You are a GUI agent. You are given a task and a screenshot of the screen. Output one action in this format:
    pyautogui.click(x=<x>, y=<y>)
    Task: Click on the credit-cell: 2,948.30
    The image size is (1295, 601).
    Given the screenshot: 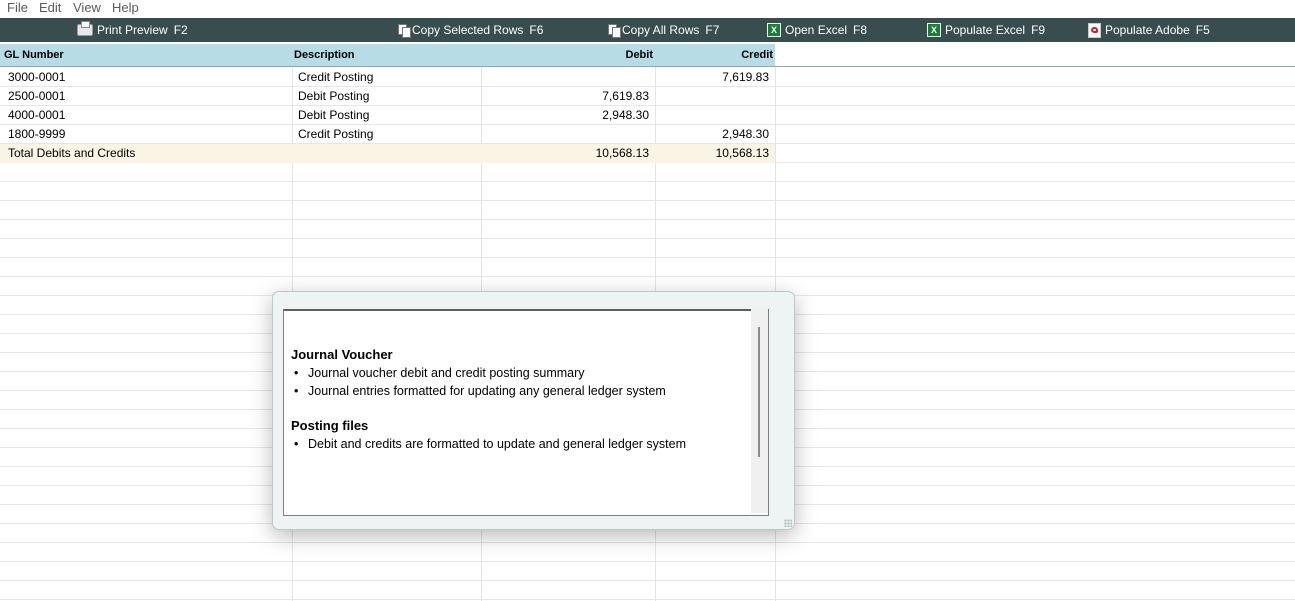 What is the action you would take?
    pyautogui.click(x=745, y=134)
    